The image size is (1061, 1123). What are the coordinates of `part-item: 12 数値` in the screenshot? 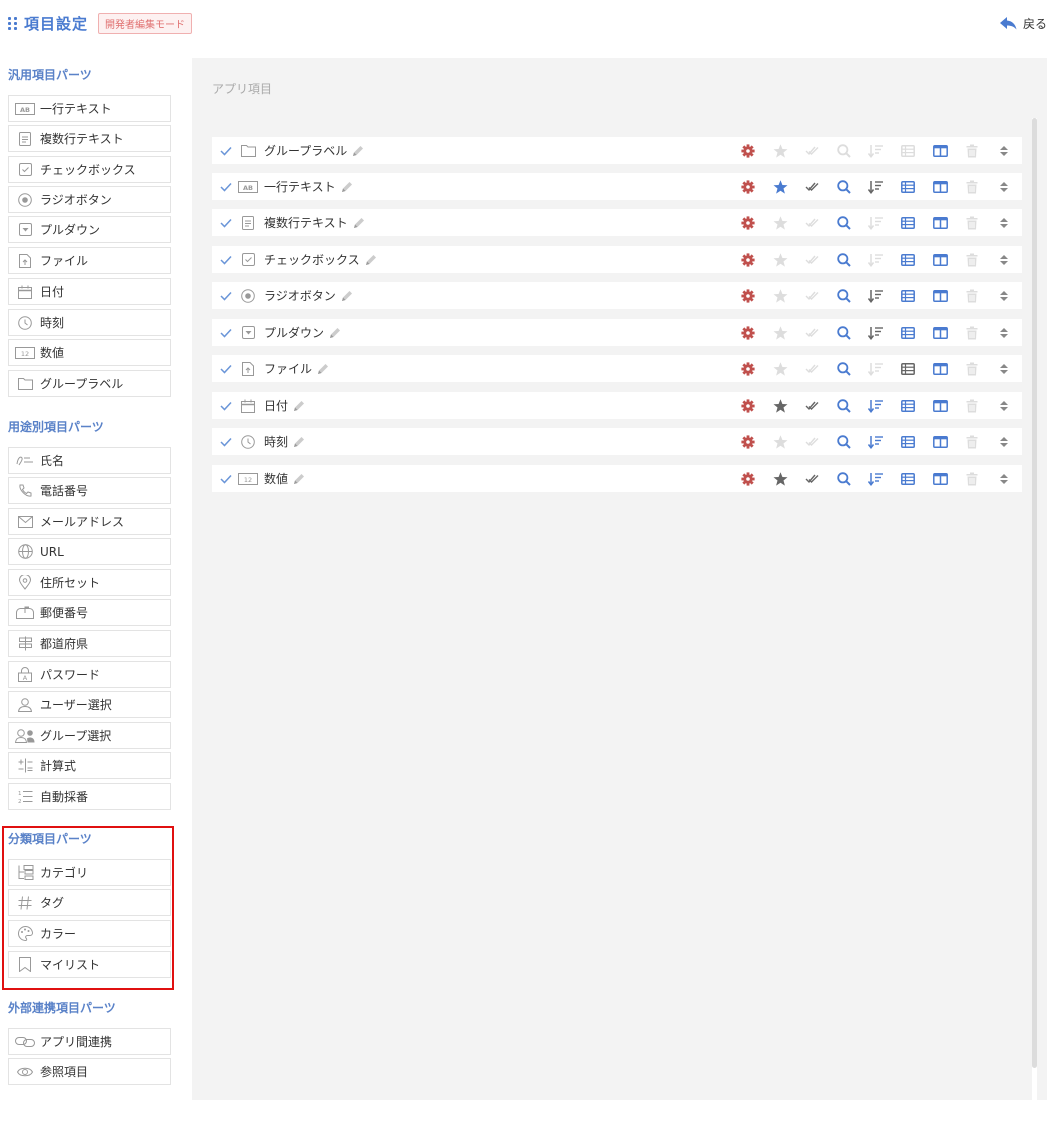 It's located at (89, 352).